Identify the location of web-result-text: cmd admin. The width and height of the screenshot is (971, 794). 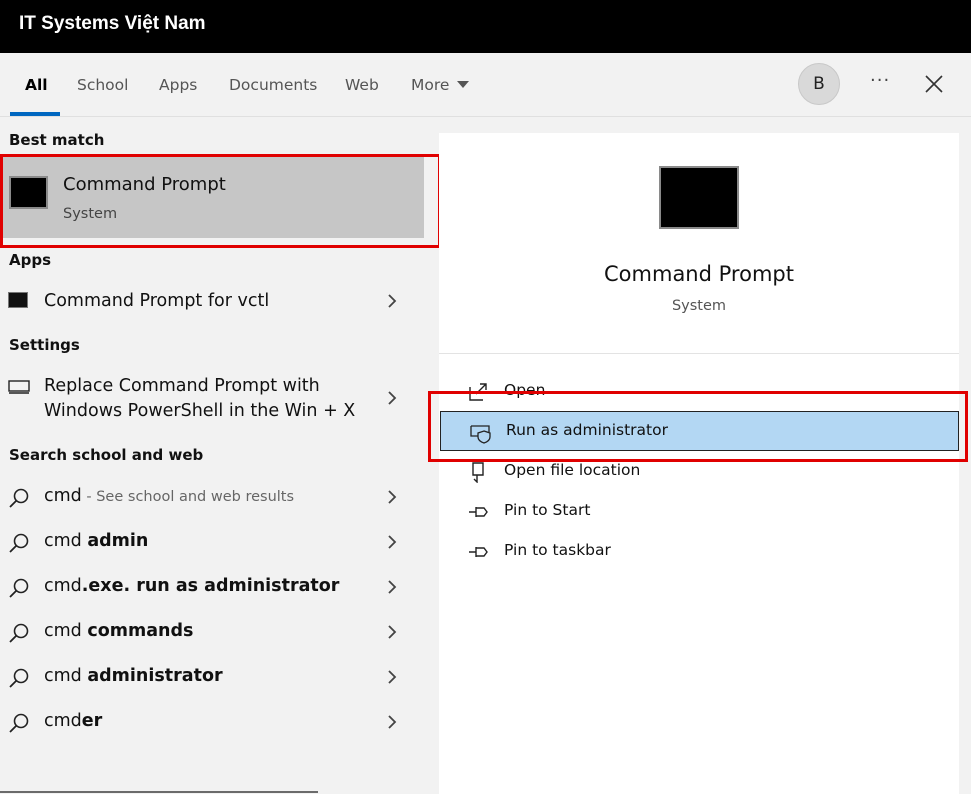
(96, 541).